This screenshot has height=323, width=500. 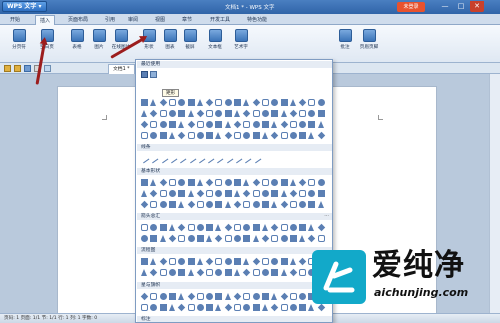 I want to click on header-footer-button: 页眉页脚, so click(x=369, y=44).